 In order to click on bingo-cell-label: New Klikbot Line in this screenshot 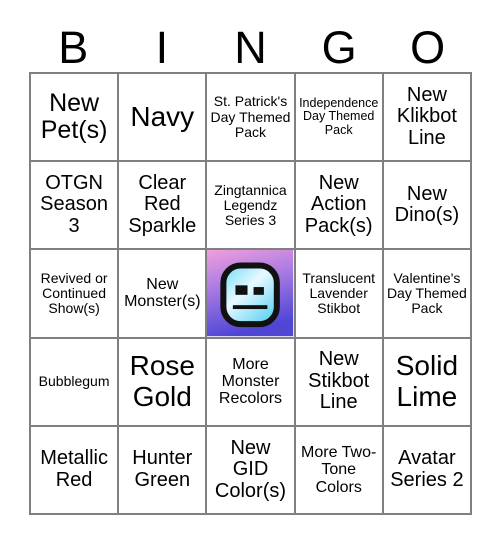, I will do `click(426, 116)`.